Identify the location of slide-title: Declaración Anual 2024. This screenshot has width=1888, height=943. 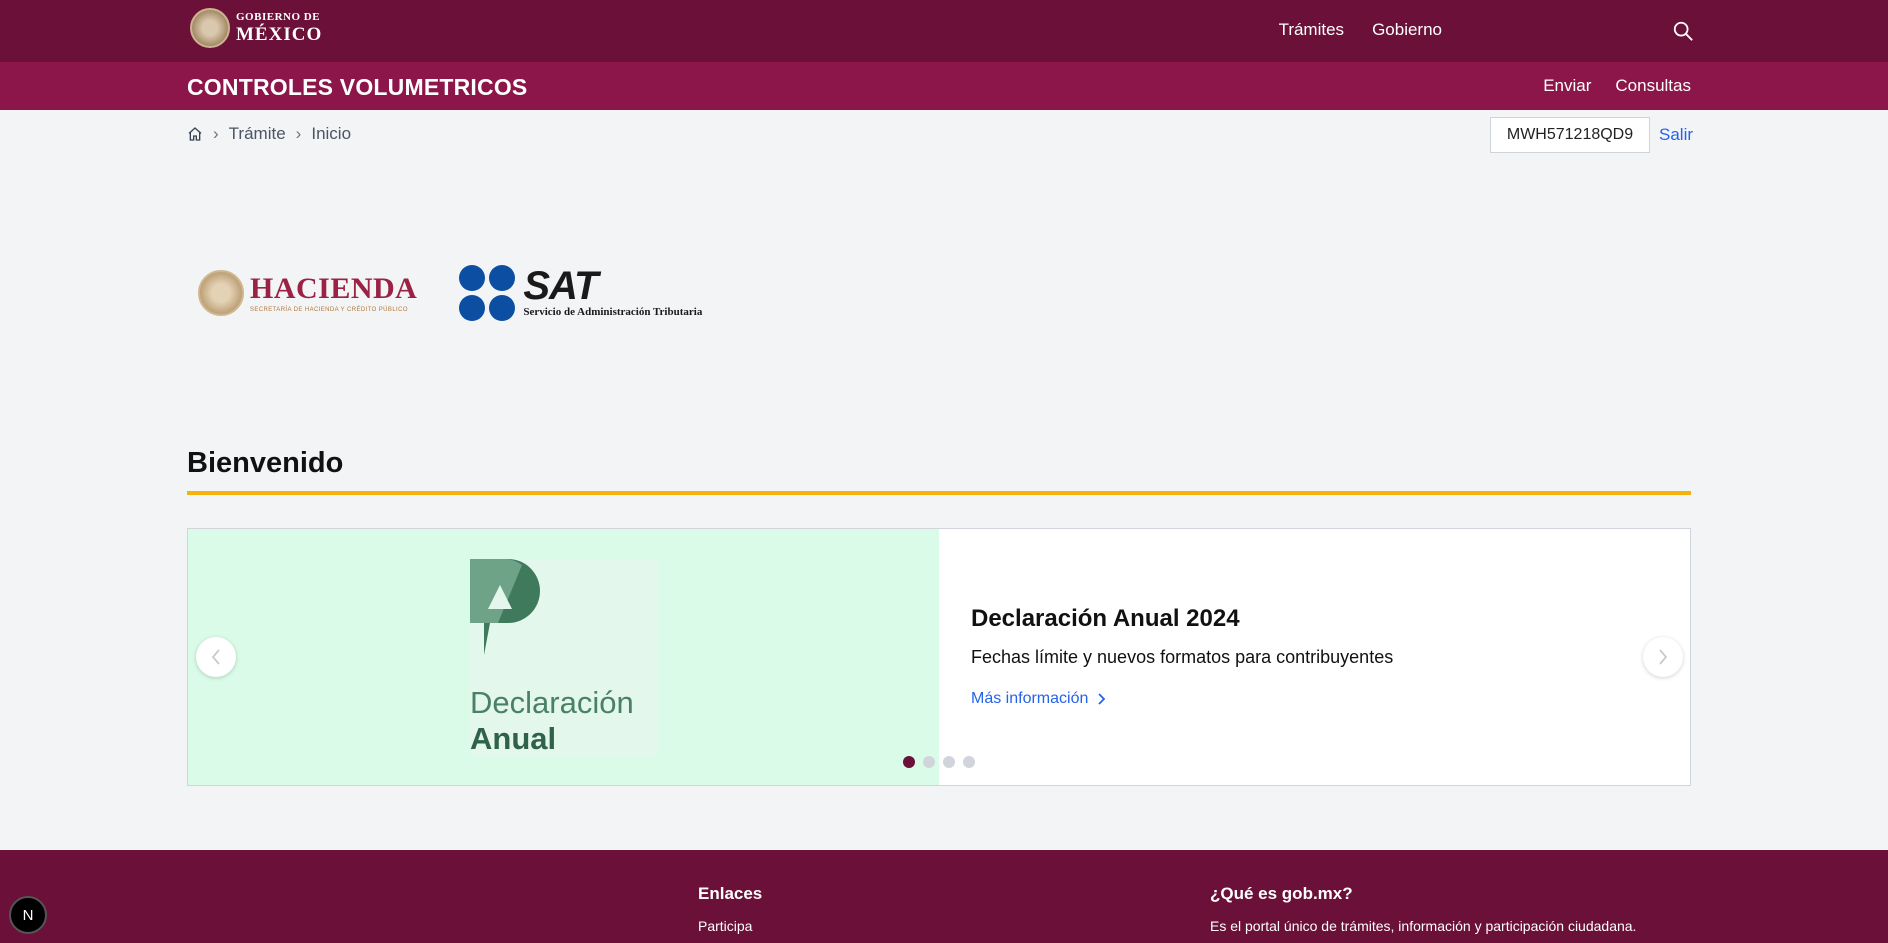
(1105, 618).